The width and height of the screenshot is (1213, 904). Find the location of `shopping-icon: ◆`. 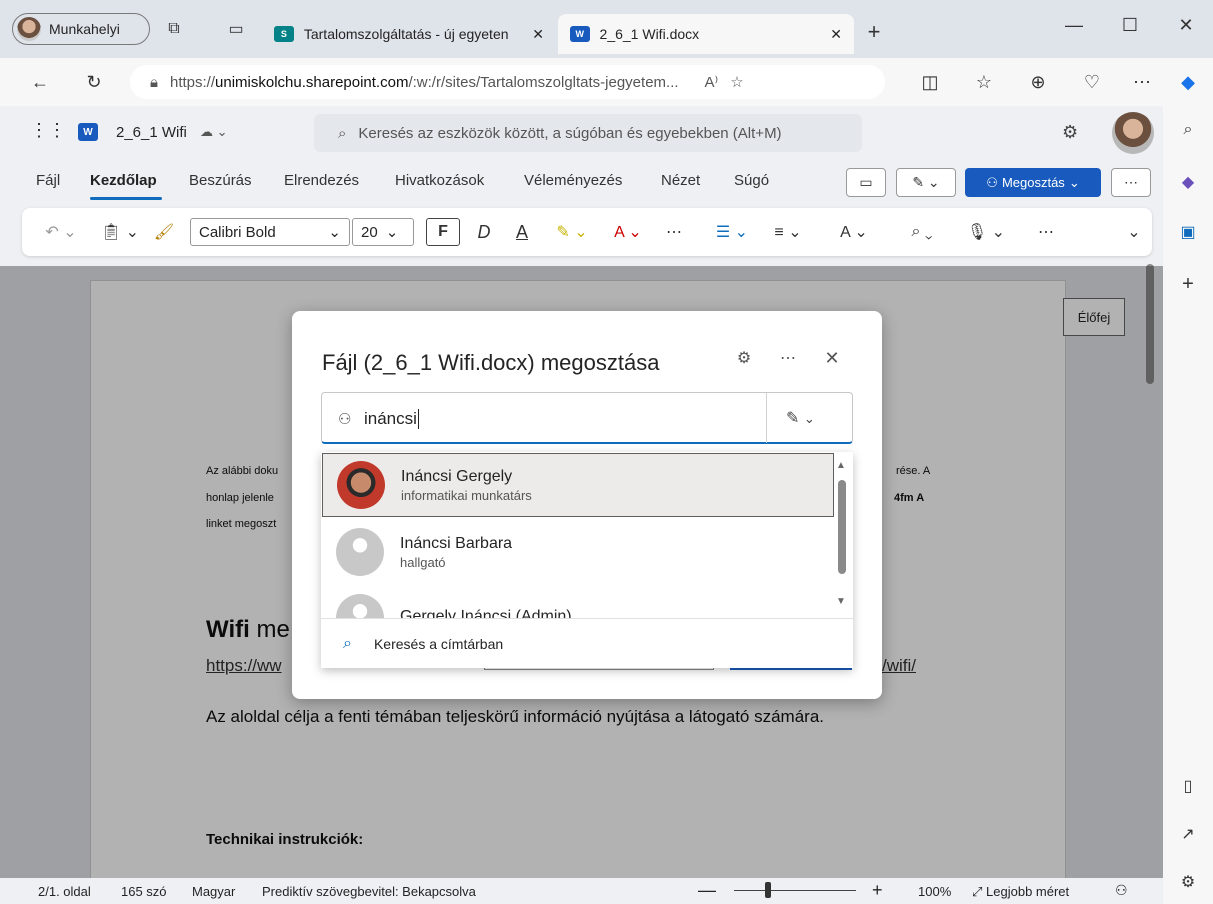

shopping-icon: ◆ is located at coordinates (1188, 182).